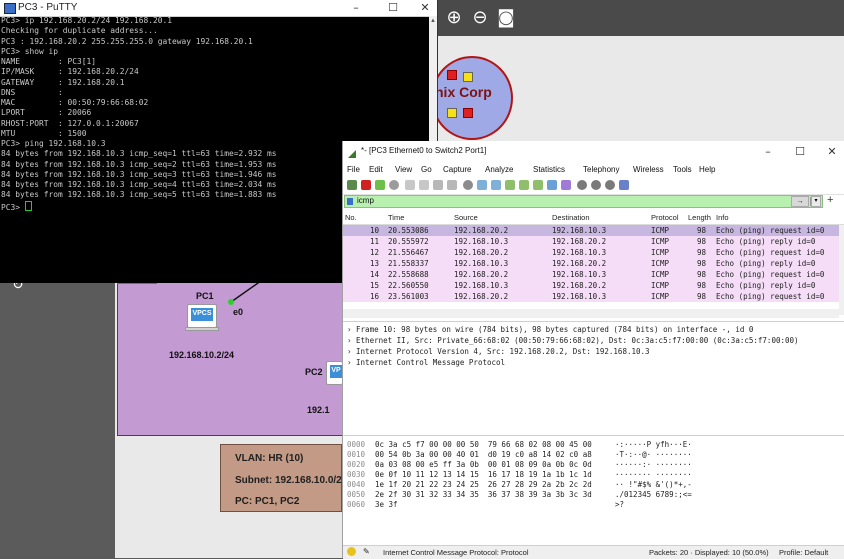  Describe the element at coordinates (499, 169) in the screenshot. I see `menu-analyze: Analyze` at that location.